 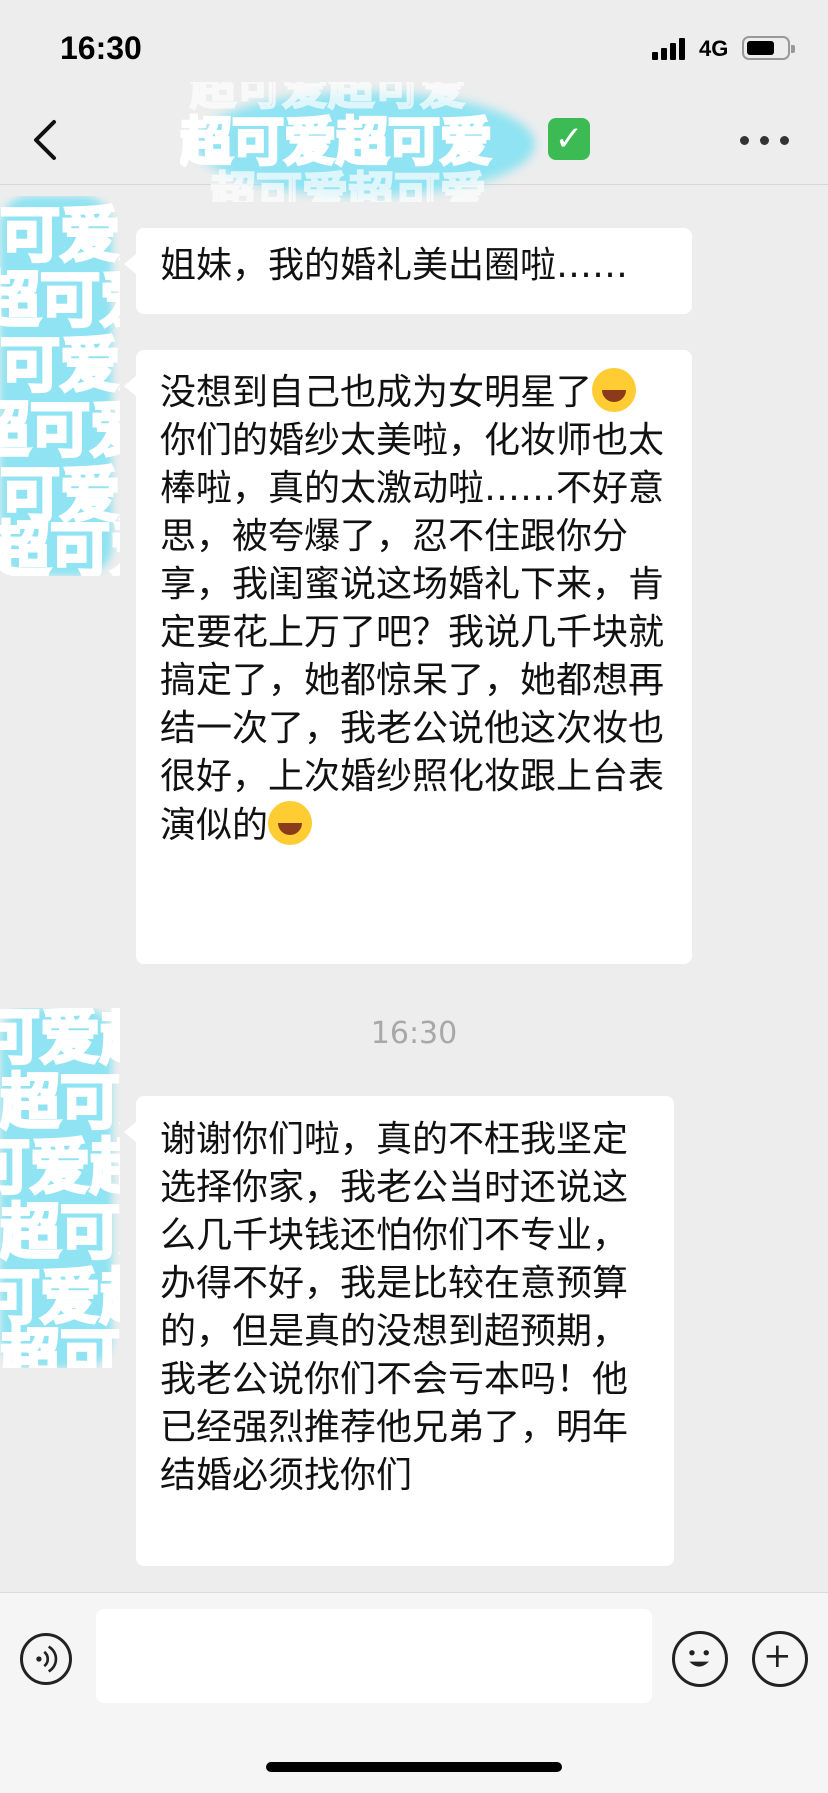 What do you see at coordinates (714, 48) in the screenshot?
I see `network-type: 4G` at bounding box center [714, 48].